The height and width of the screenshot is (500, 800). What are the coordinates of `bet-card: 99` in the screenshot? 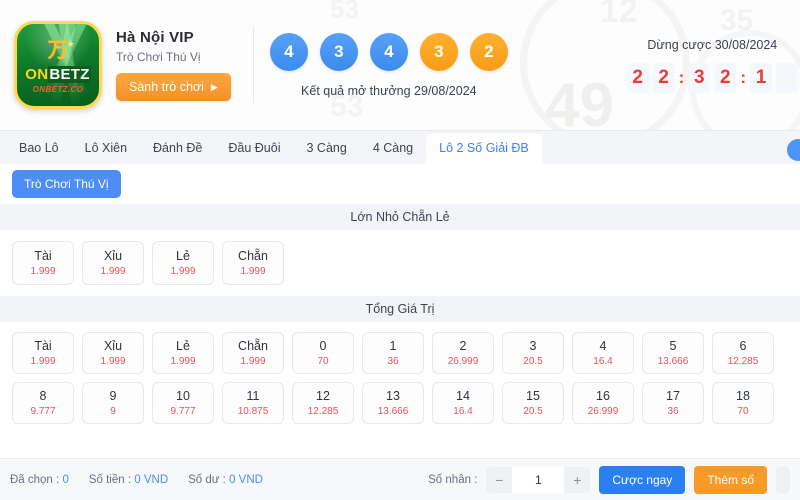 It's located at (113, 403).